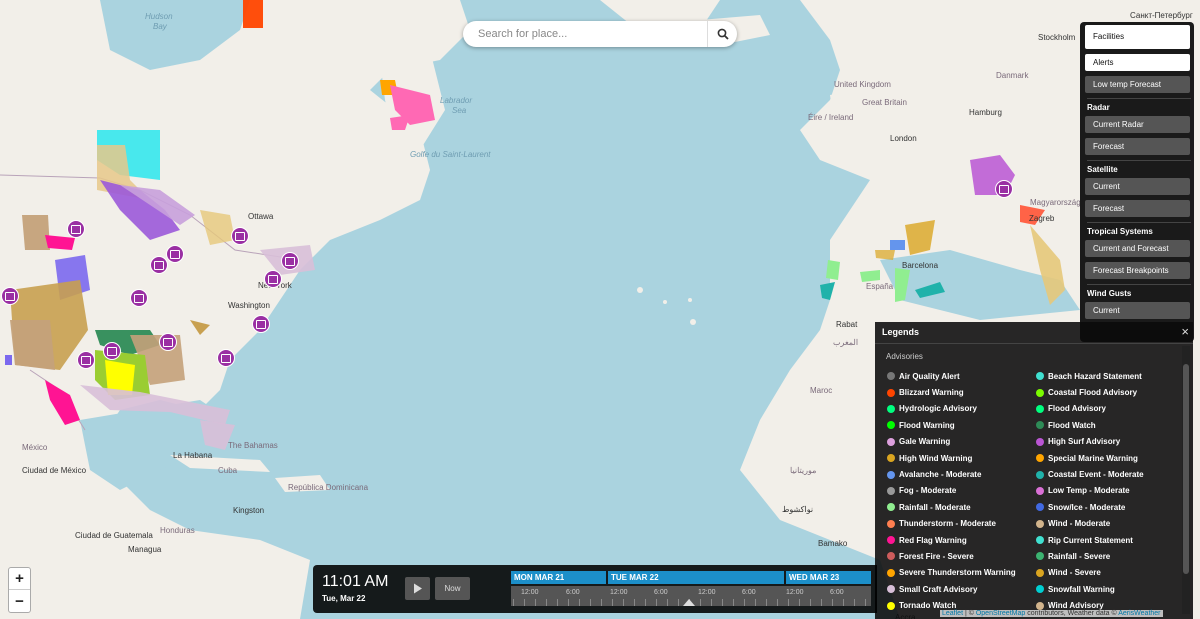 The height and width of the screenshot is (619, 1200). What do you see at coordinates (847, 110) in the screenshot?
I see `ireland-land` at bounding box center [847, 110].